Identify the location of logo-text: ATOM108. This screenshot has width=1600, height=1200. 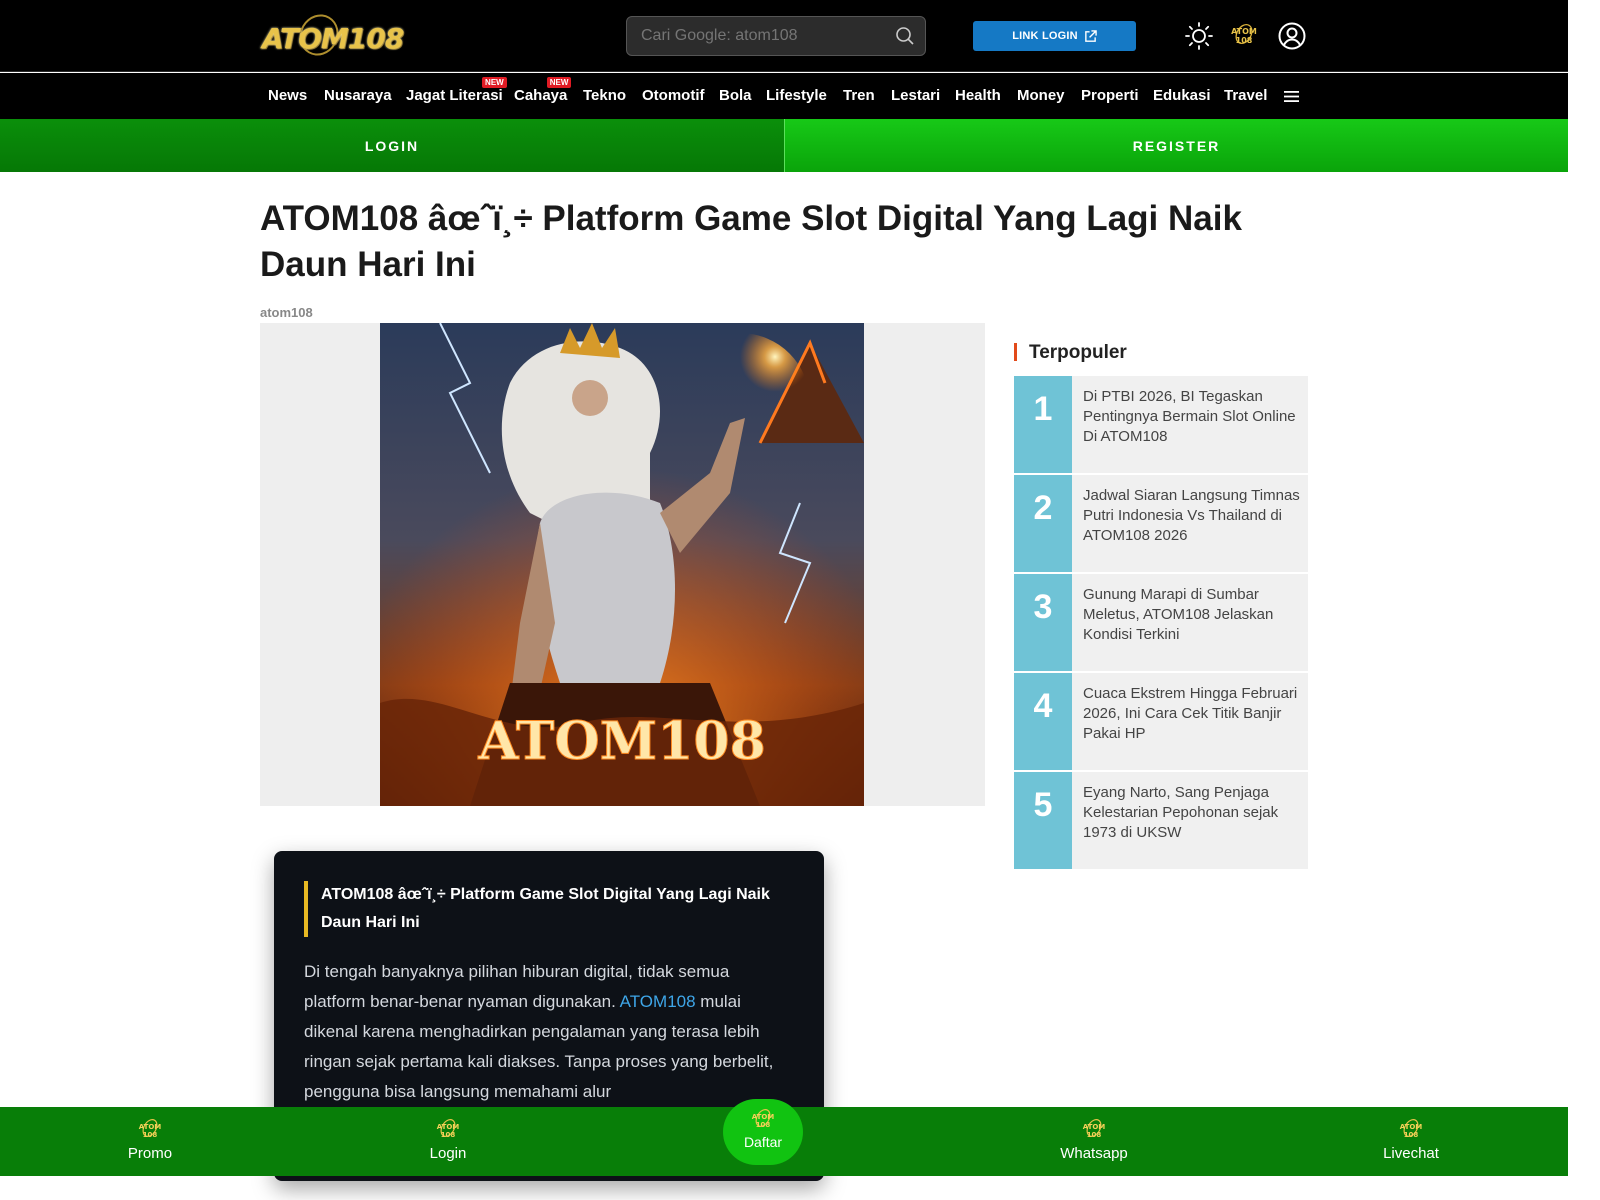
(333, 38).